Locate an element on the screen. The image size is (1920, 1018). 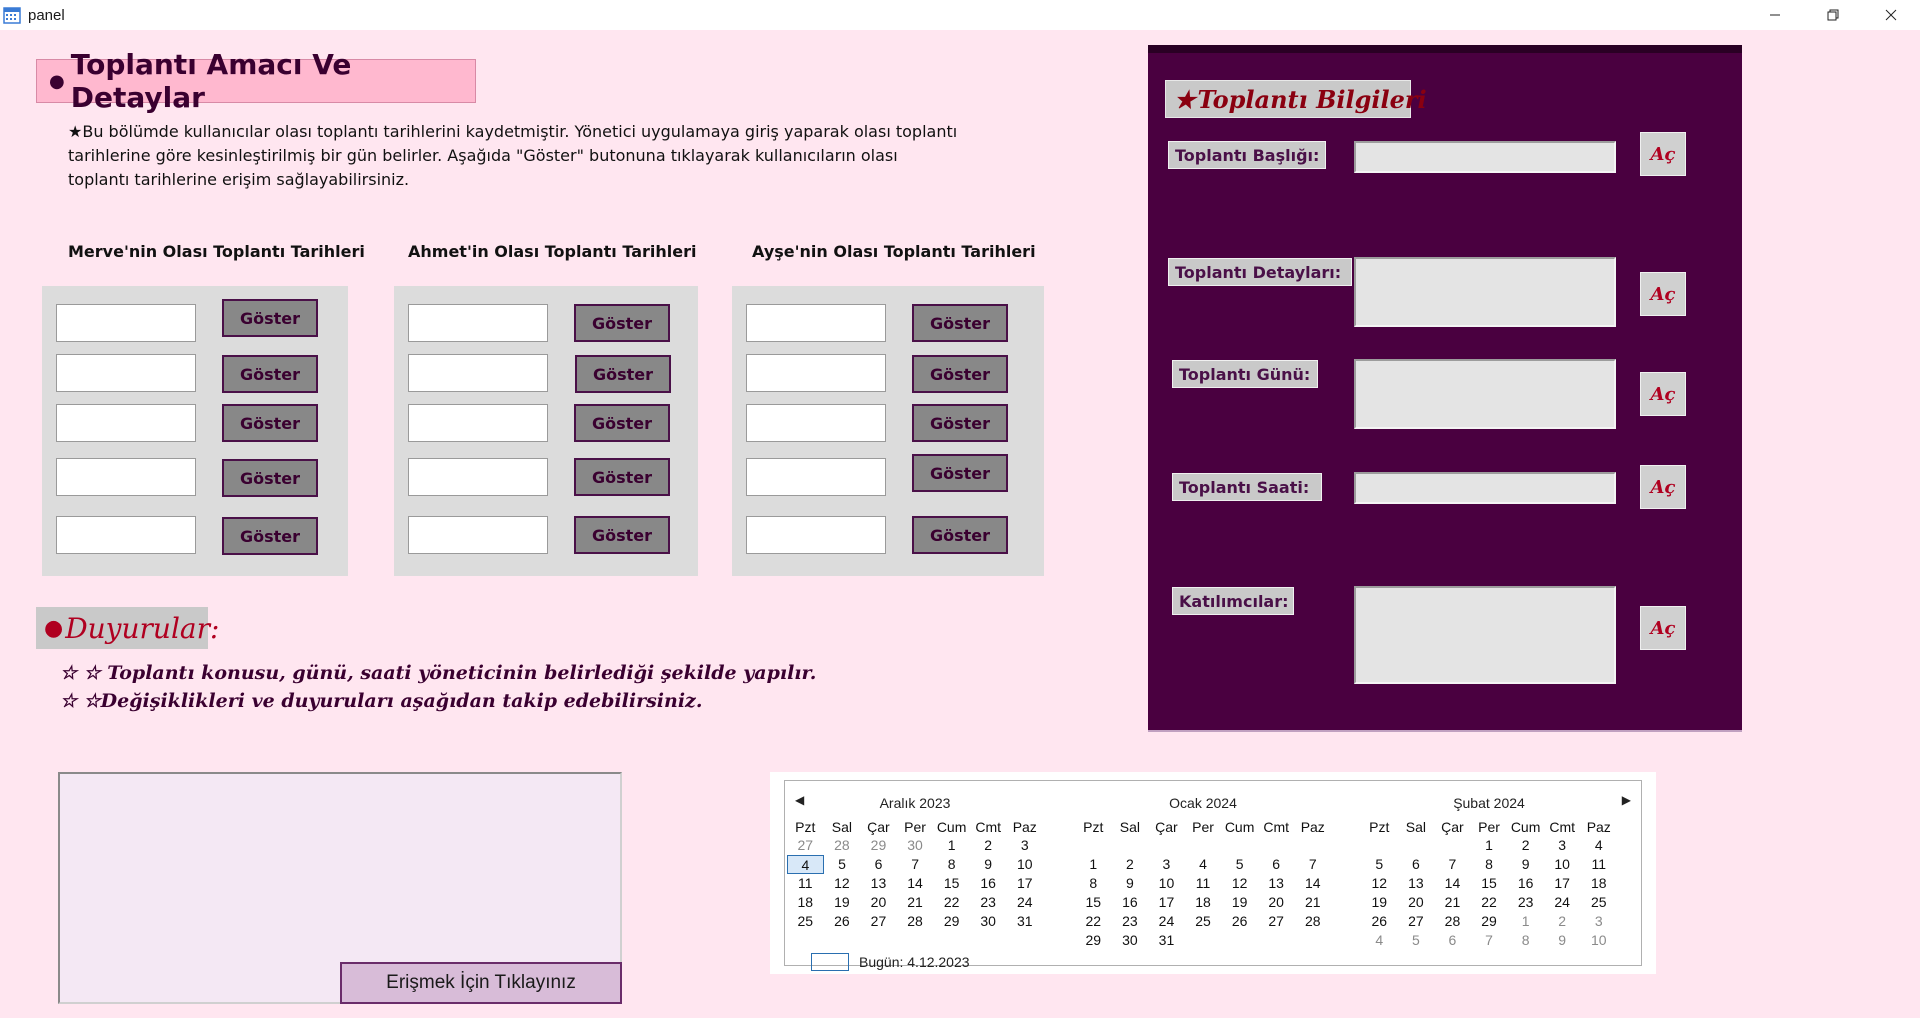
open-meeting-details-button: Aç is located at coordinates (1663, 294).